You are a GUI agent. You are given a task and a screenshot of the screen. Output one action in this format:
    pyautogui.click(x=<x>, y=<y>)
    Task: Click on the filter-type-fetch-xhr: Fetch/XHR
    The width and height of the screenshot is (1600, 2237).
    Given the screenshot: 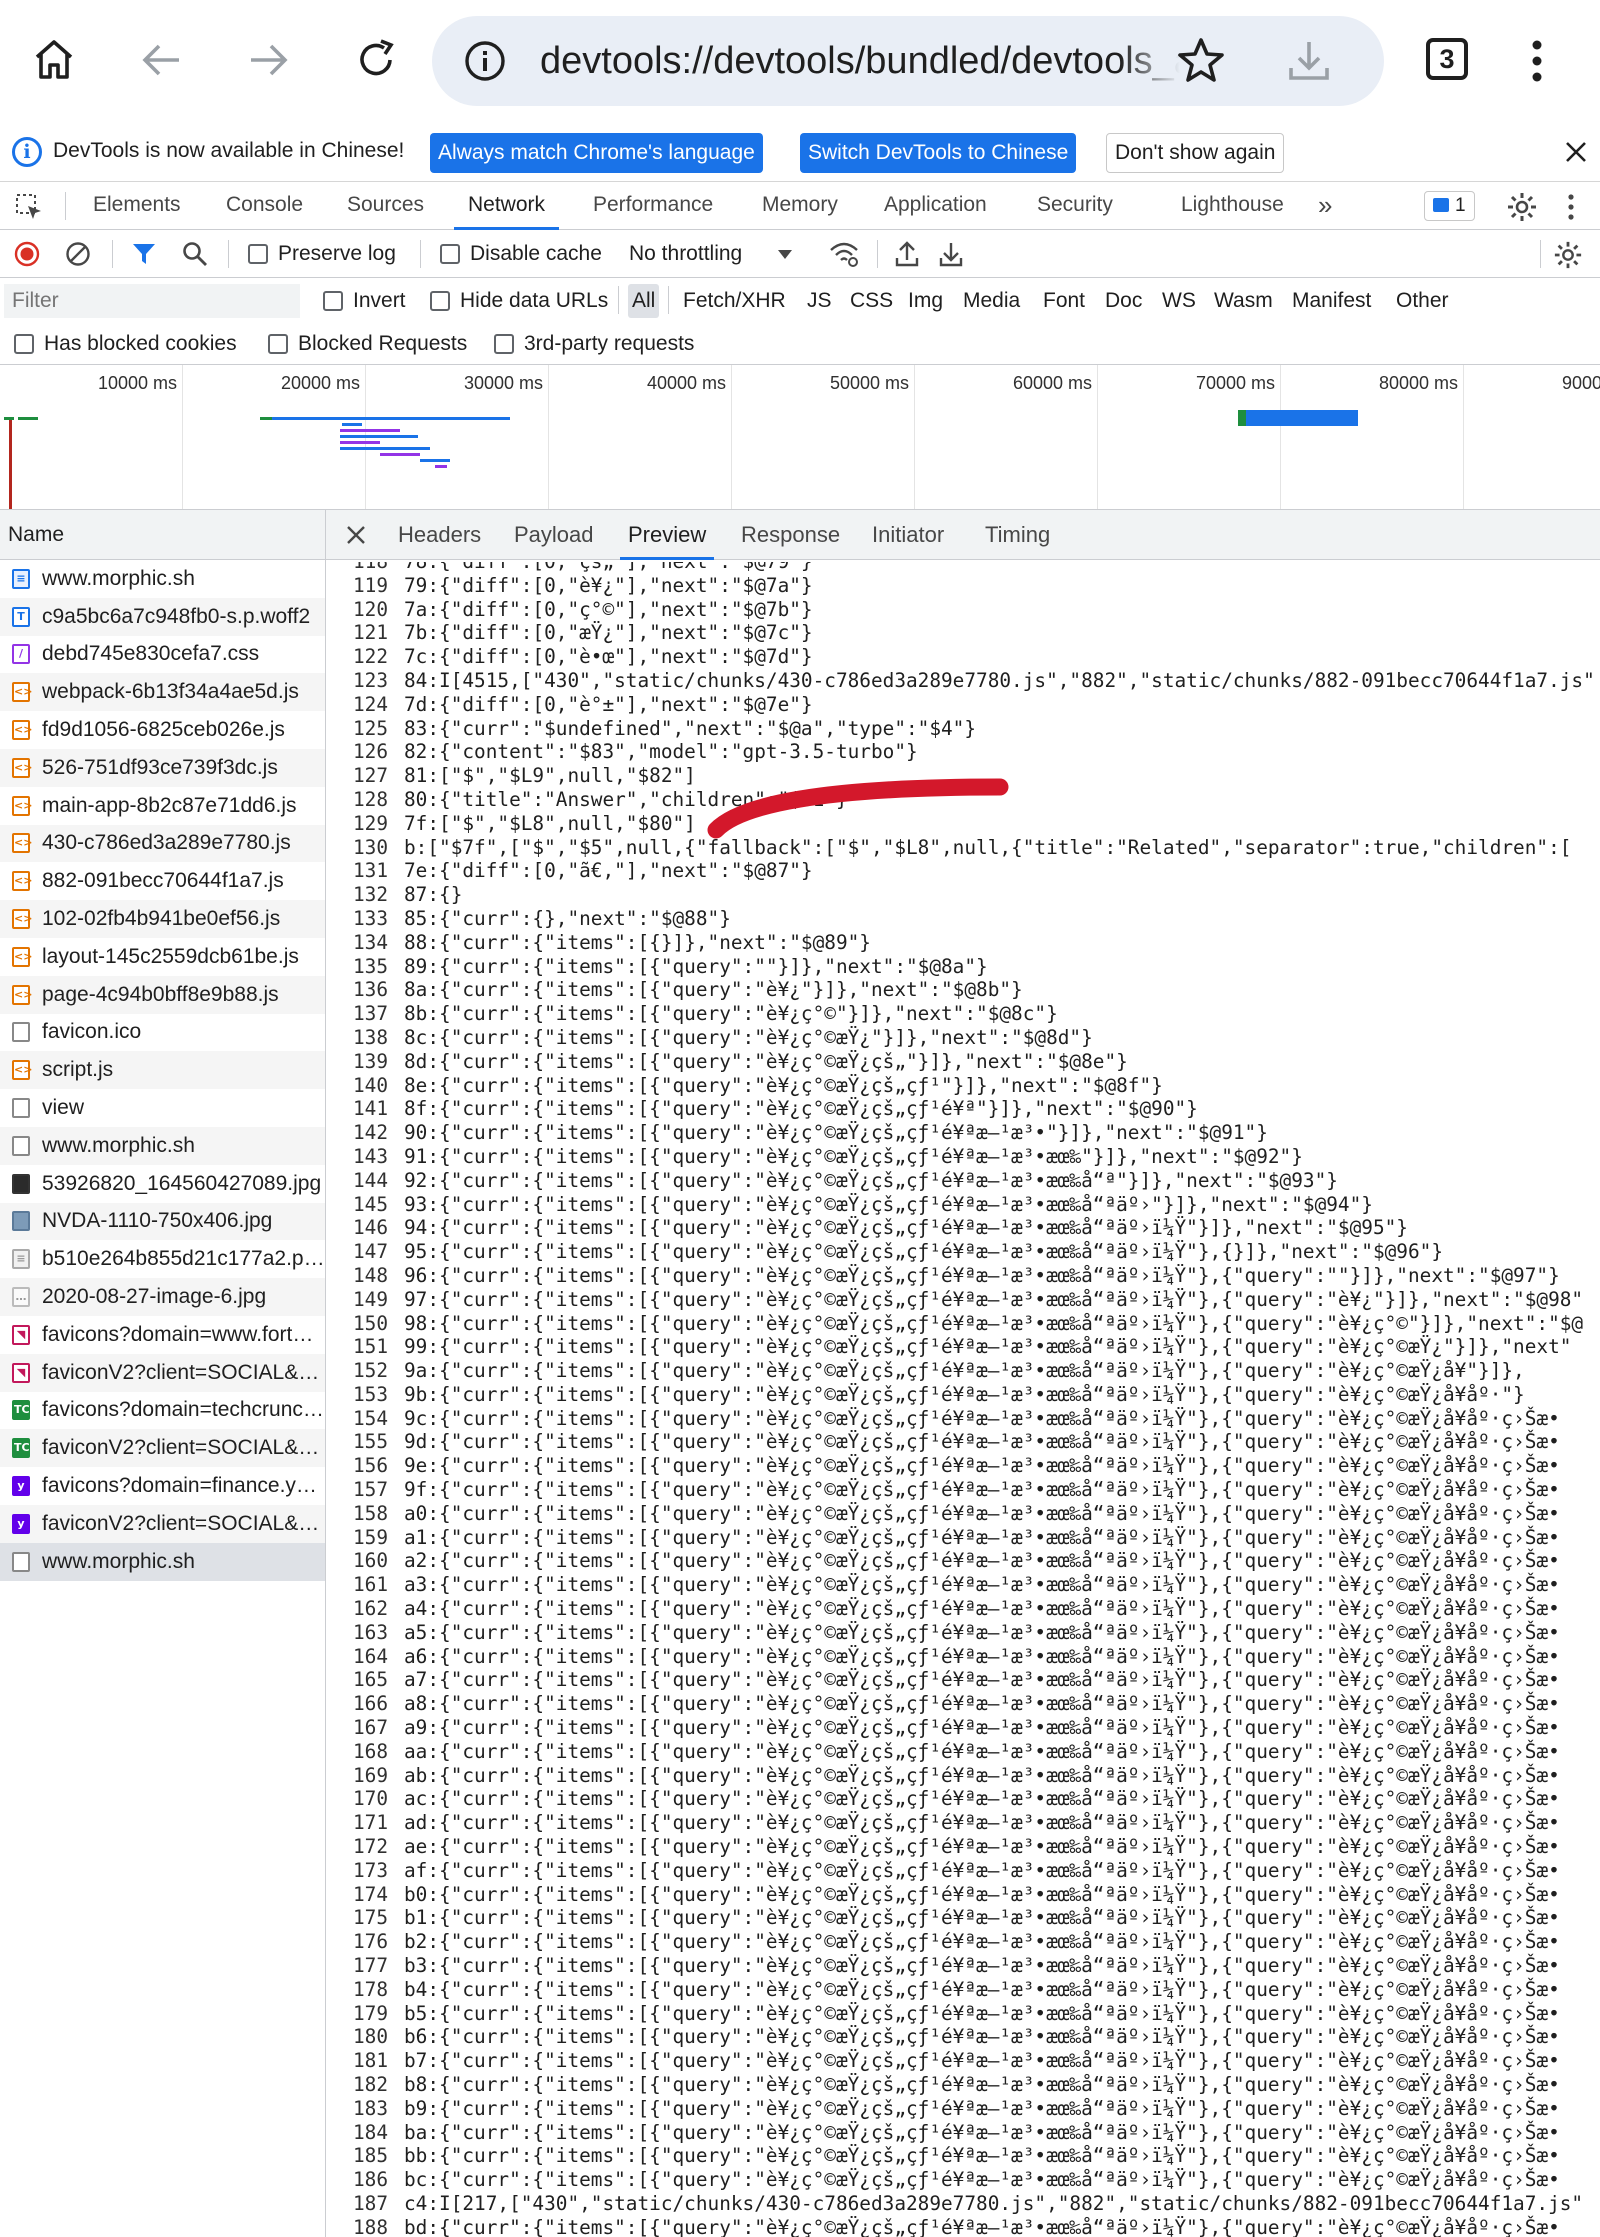 What is the action you would take?
    pyautogui.click(x=734, y=301)
    